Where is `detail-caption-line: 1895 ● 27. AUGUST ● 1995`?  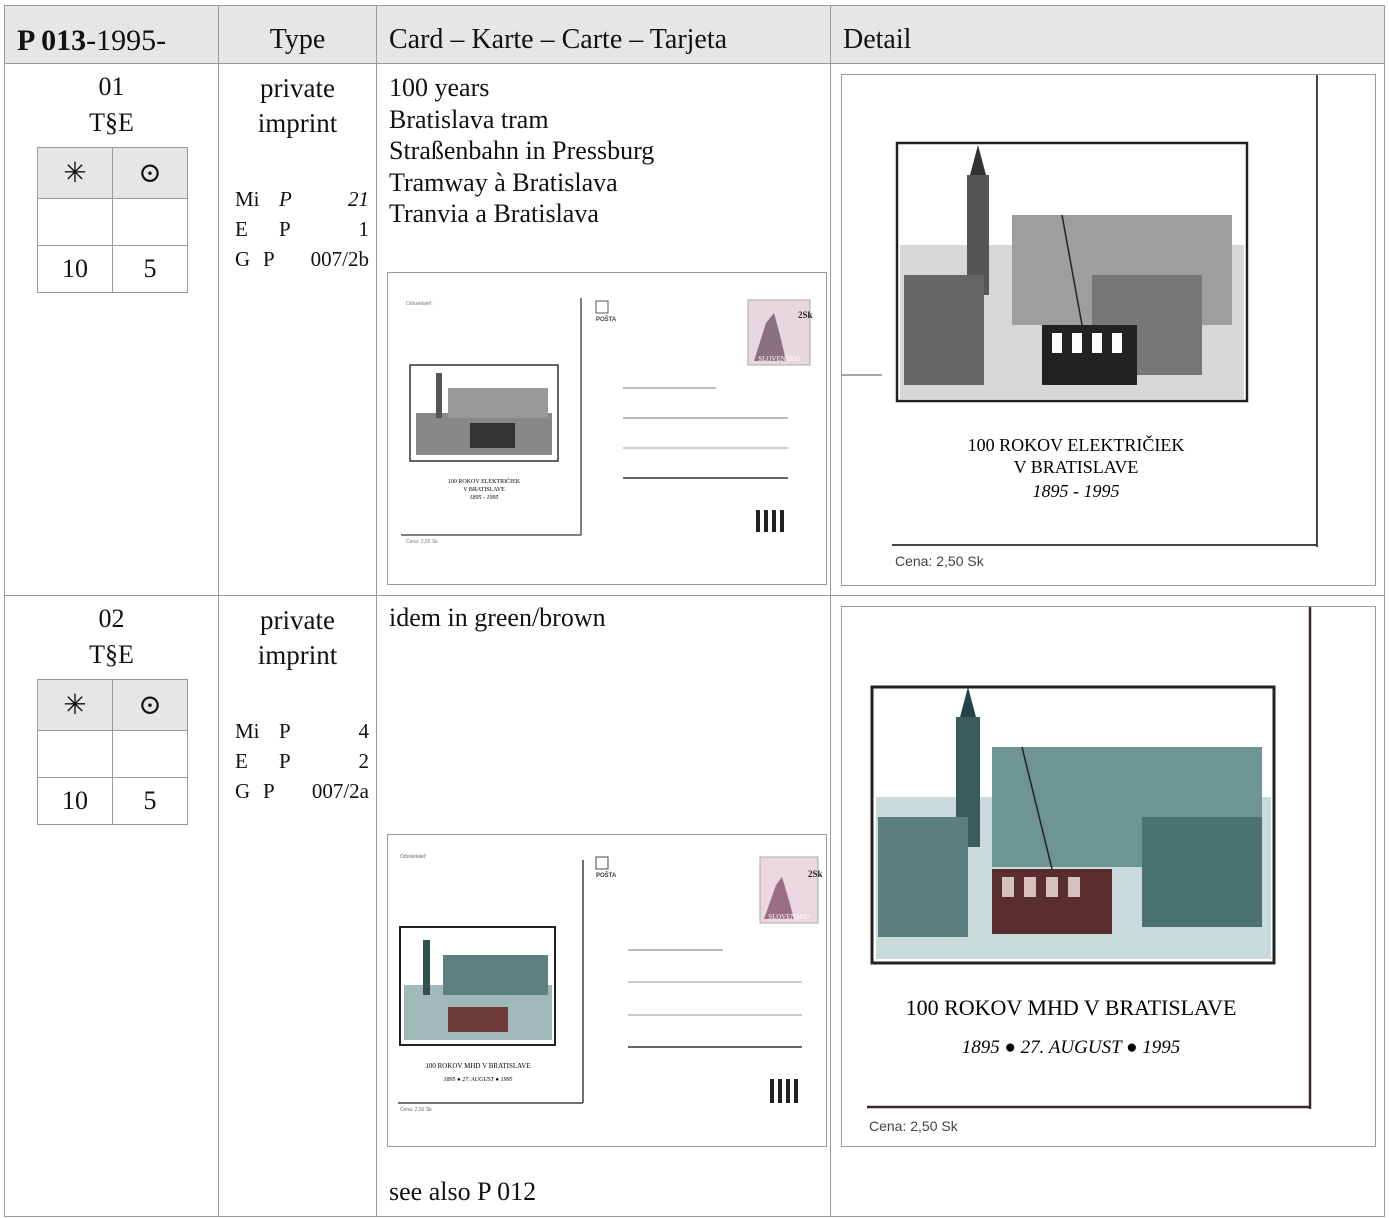
detail-caption-line: 1895 ● 27. AUGUST ● 1995 is located at coordinates (1071, 1047).